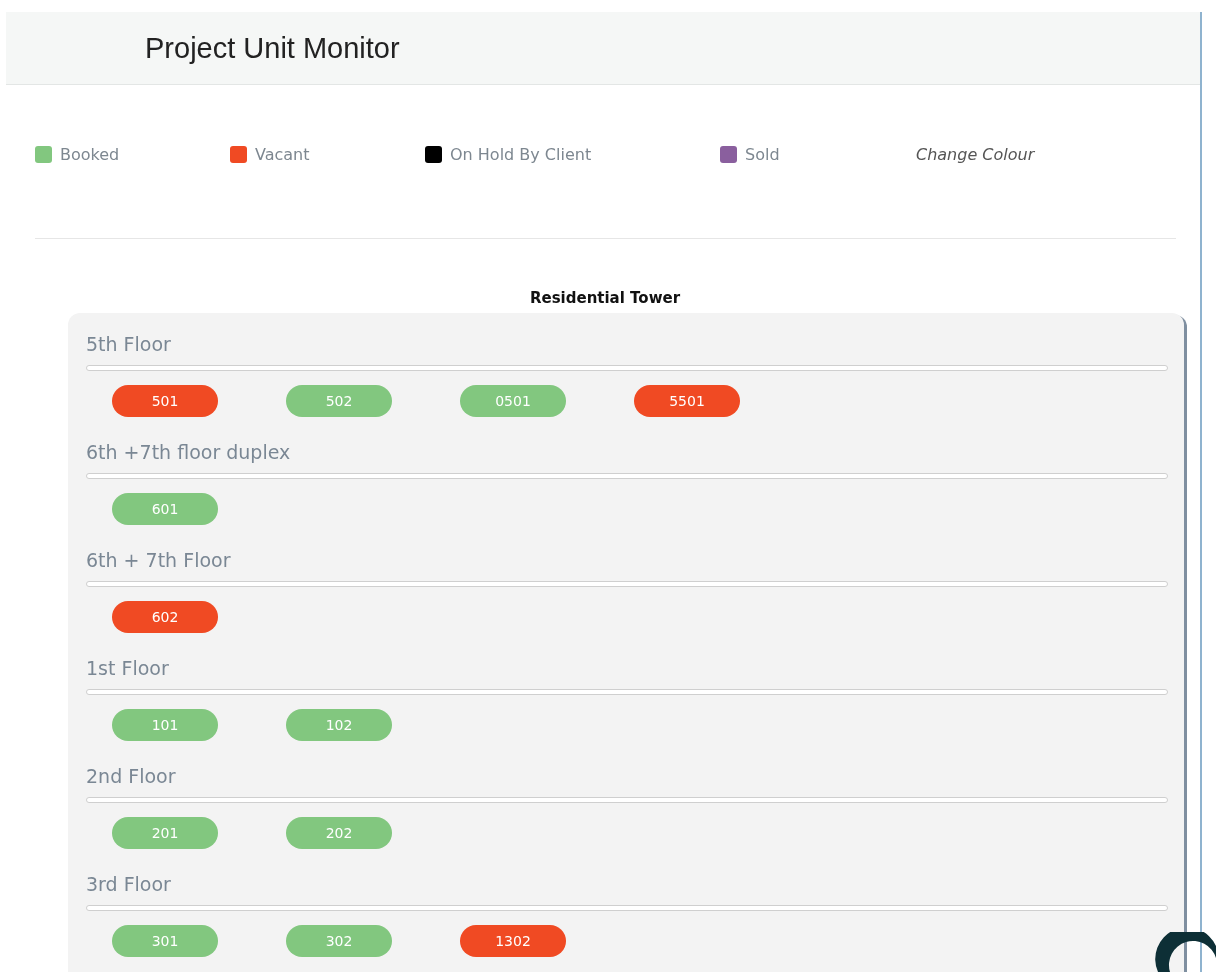 The image size is (1216, 972). Describe the element at coordinates (1058, 154) in the screenshot. I see `change-colour-link: Change Colour` at that location.